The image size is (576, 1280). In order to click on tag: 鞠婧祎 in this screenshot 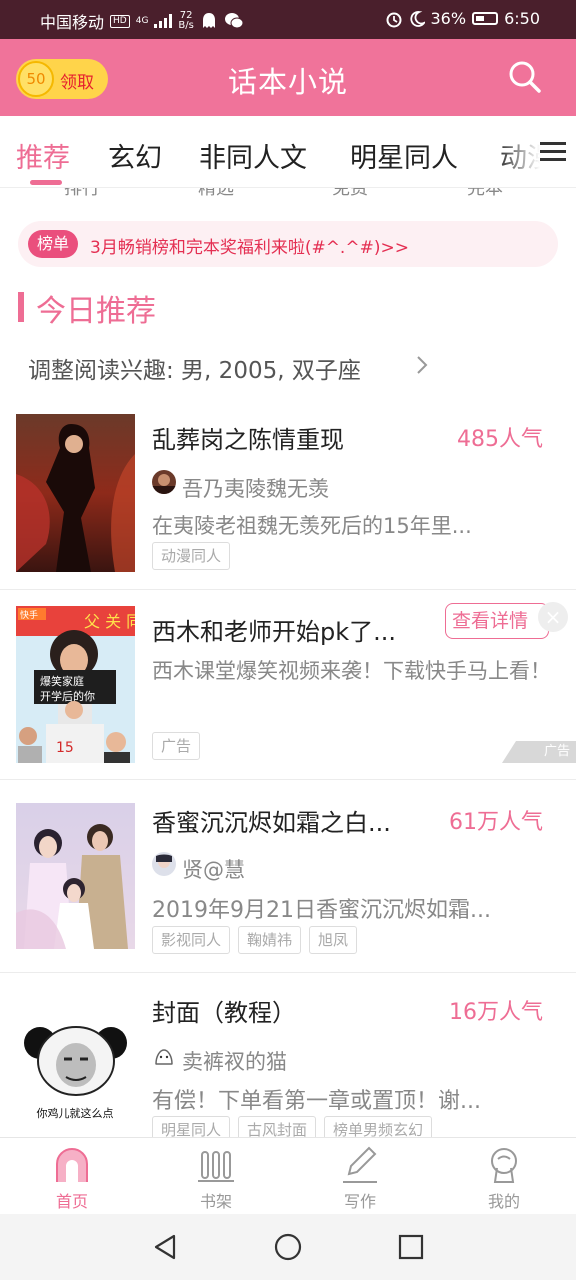, I will do `click(270, 940)`.